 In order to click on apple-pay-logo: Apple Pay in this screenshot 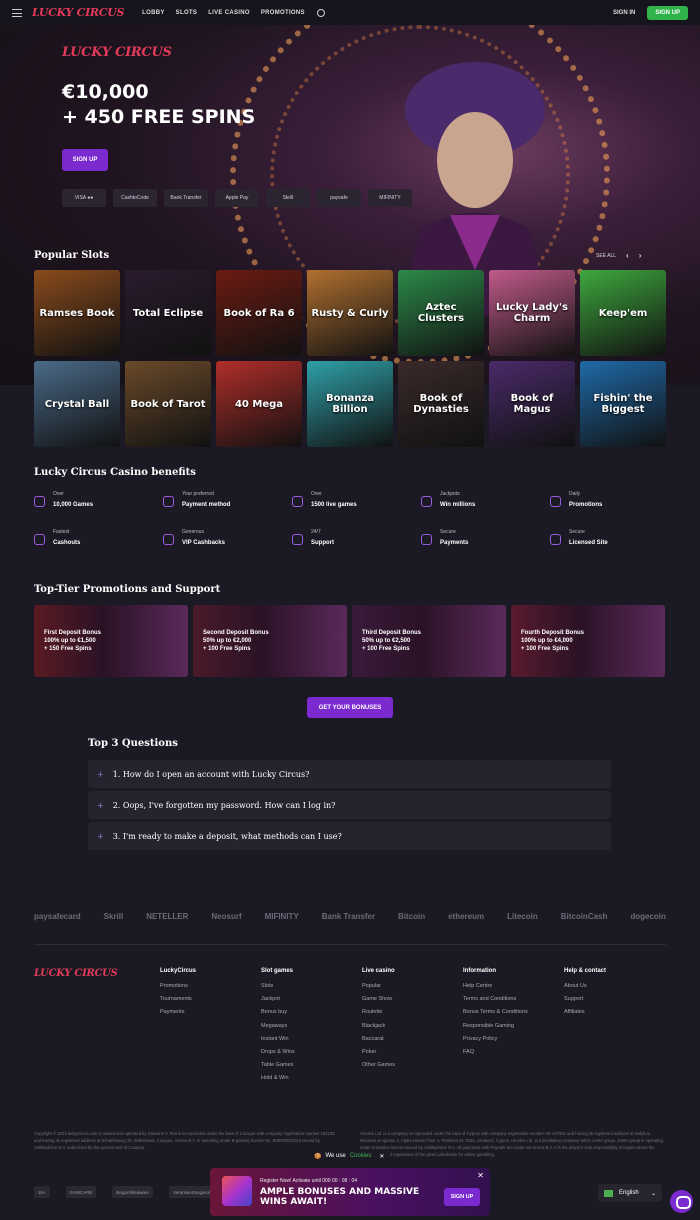, I will do `click(237, 198)`.